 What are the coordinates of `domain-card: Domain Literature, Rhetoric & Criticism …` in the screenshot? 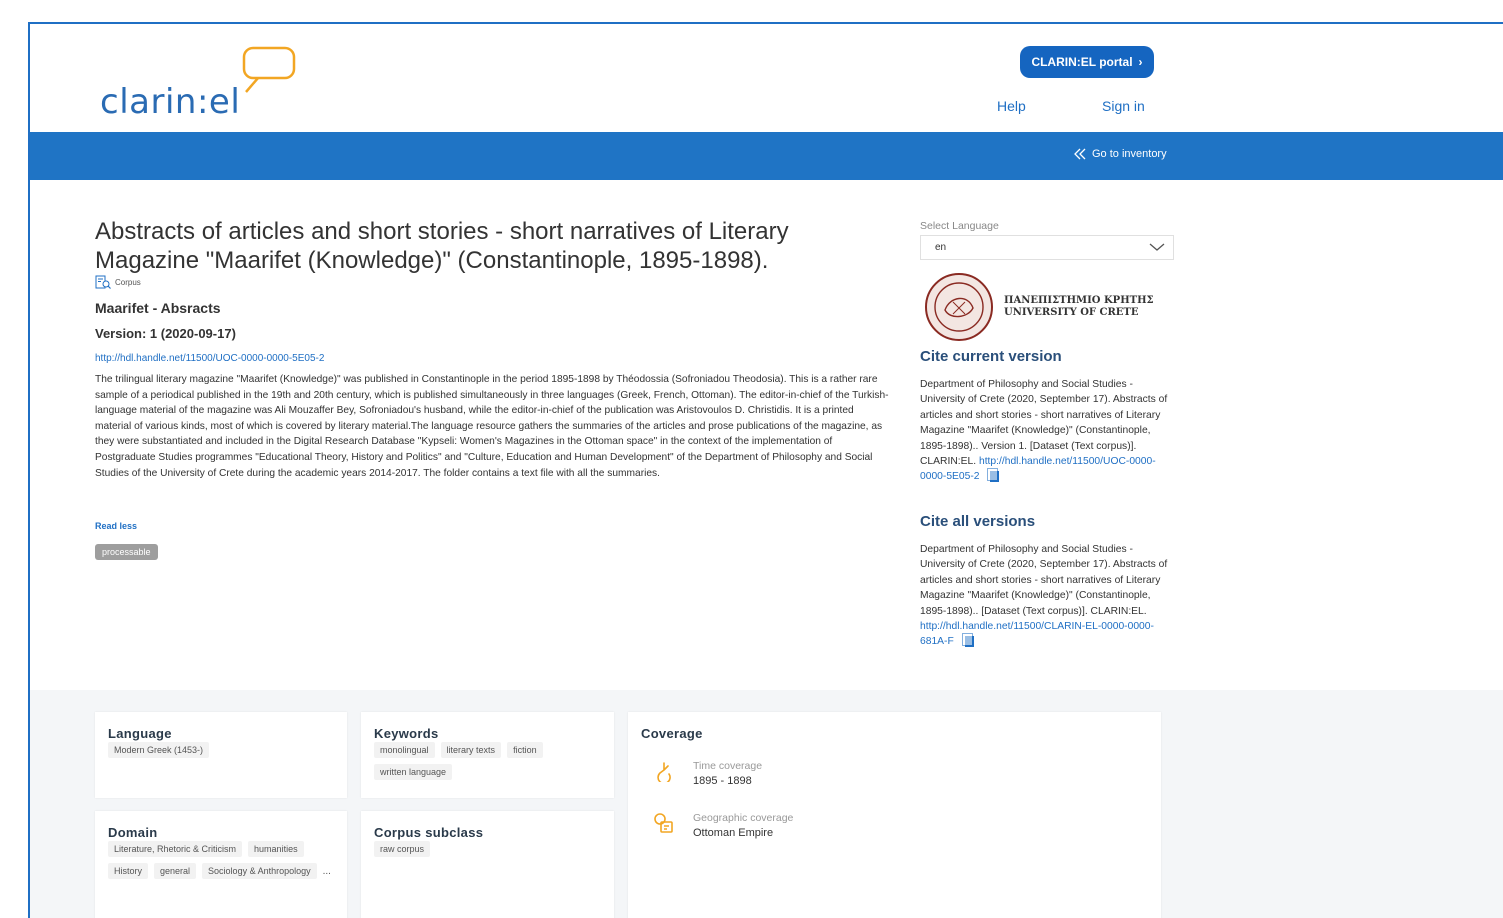 It's located at (221, 864).